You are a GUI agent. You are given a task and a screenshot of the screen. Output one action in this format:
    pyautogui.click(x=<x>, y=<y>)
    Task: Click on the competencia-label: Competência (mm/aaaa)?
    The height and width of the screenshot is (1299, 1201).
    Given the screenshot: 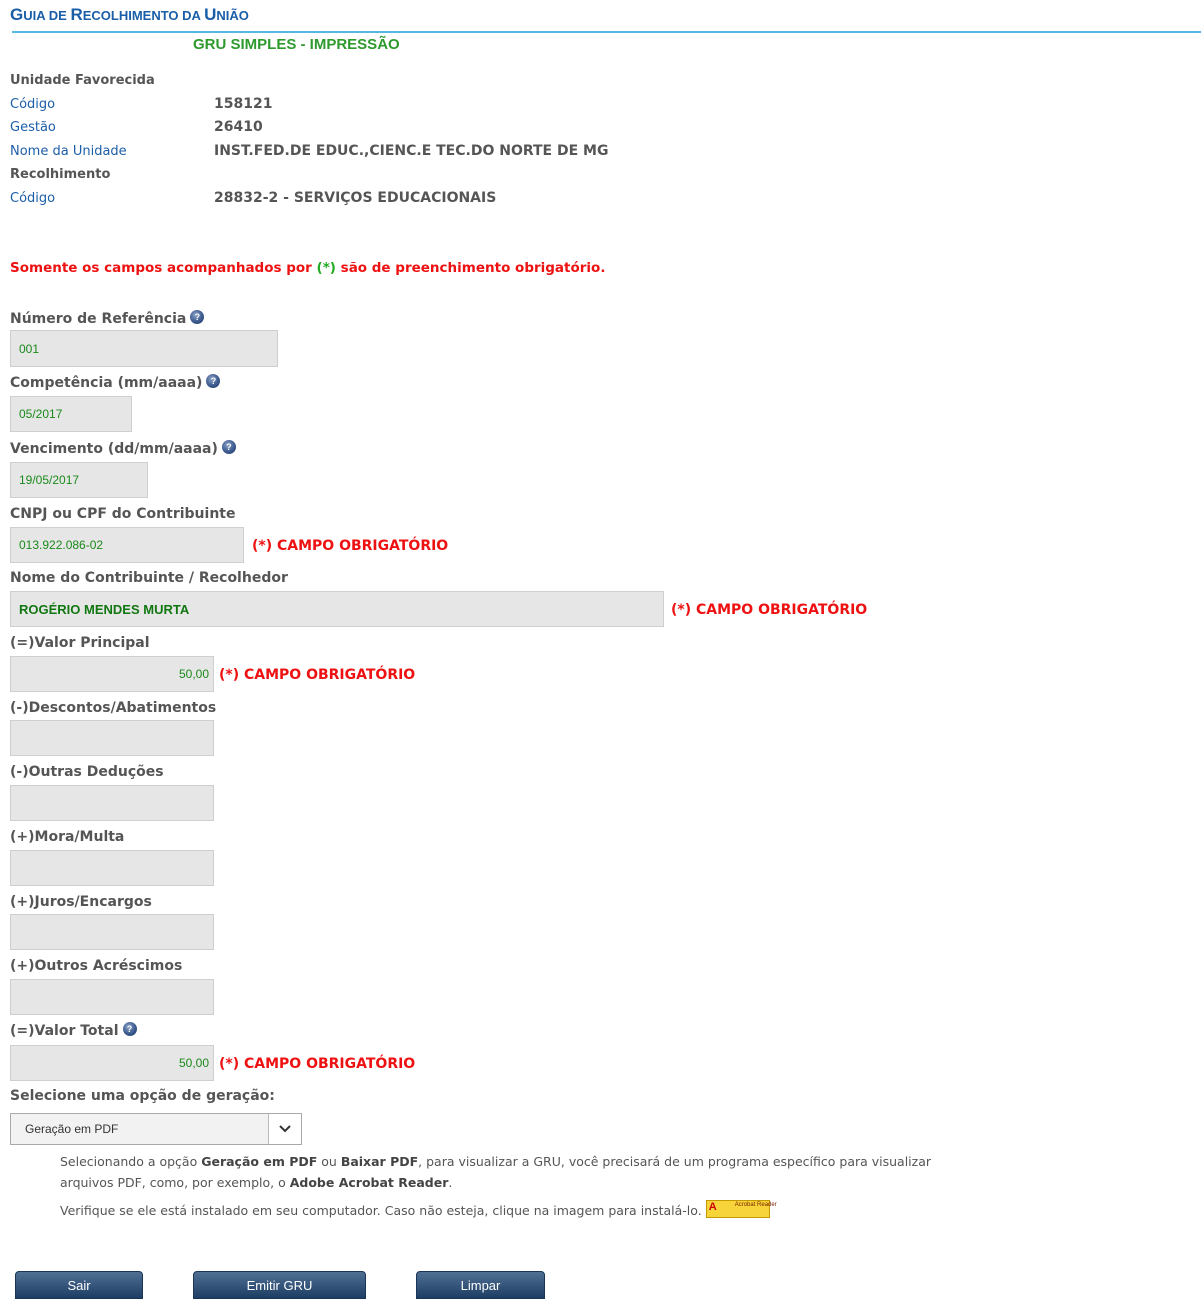 What is the action you would take?
    pyautogui.click(x=115, y=382)
    